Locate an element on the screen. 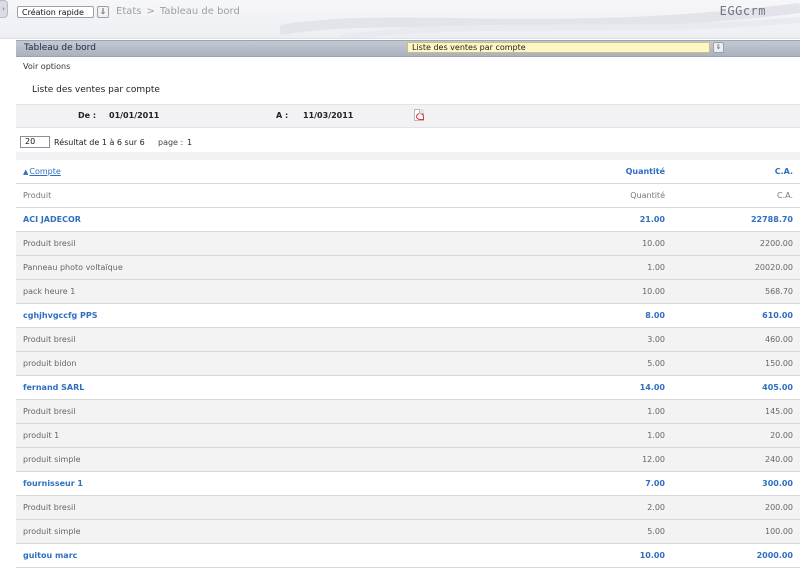  pdf-icon is located at coordinates (419, 115).